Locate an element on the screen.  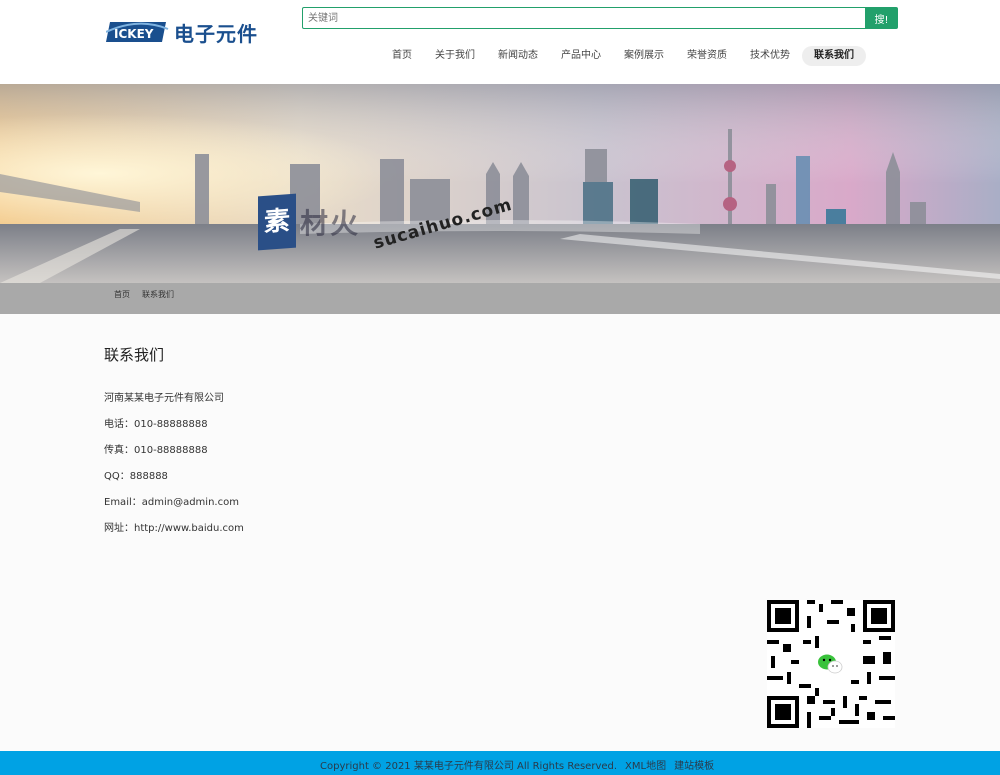
qr-code-image is located at coordinates (831, 664).